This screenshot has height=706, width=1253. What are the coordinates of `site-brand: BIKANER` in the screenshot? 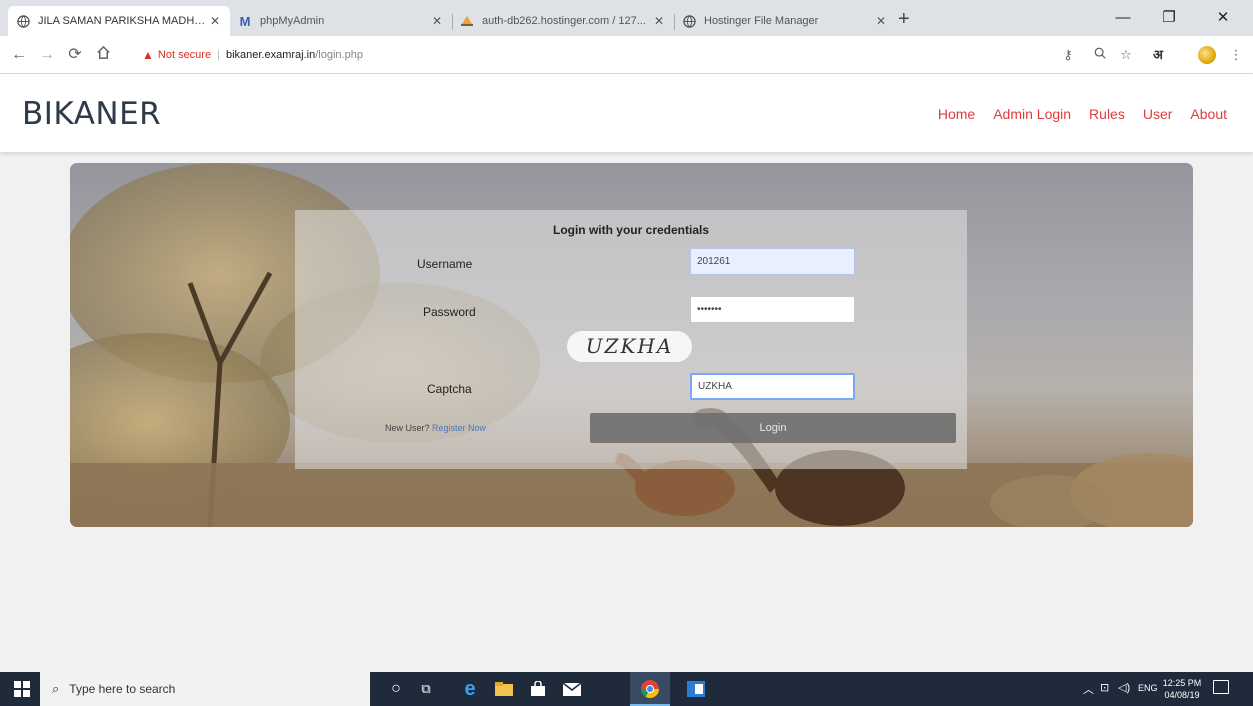 It's located at (91, 114).